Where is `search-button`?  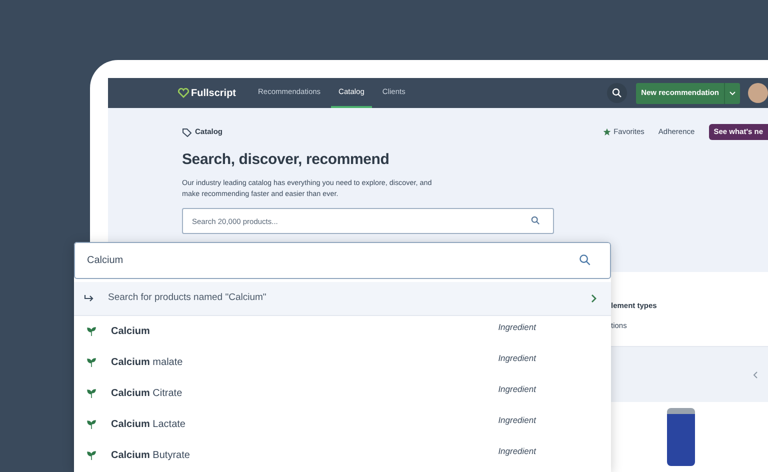
search-button is located at coordinates (617, 93).